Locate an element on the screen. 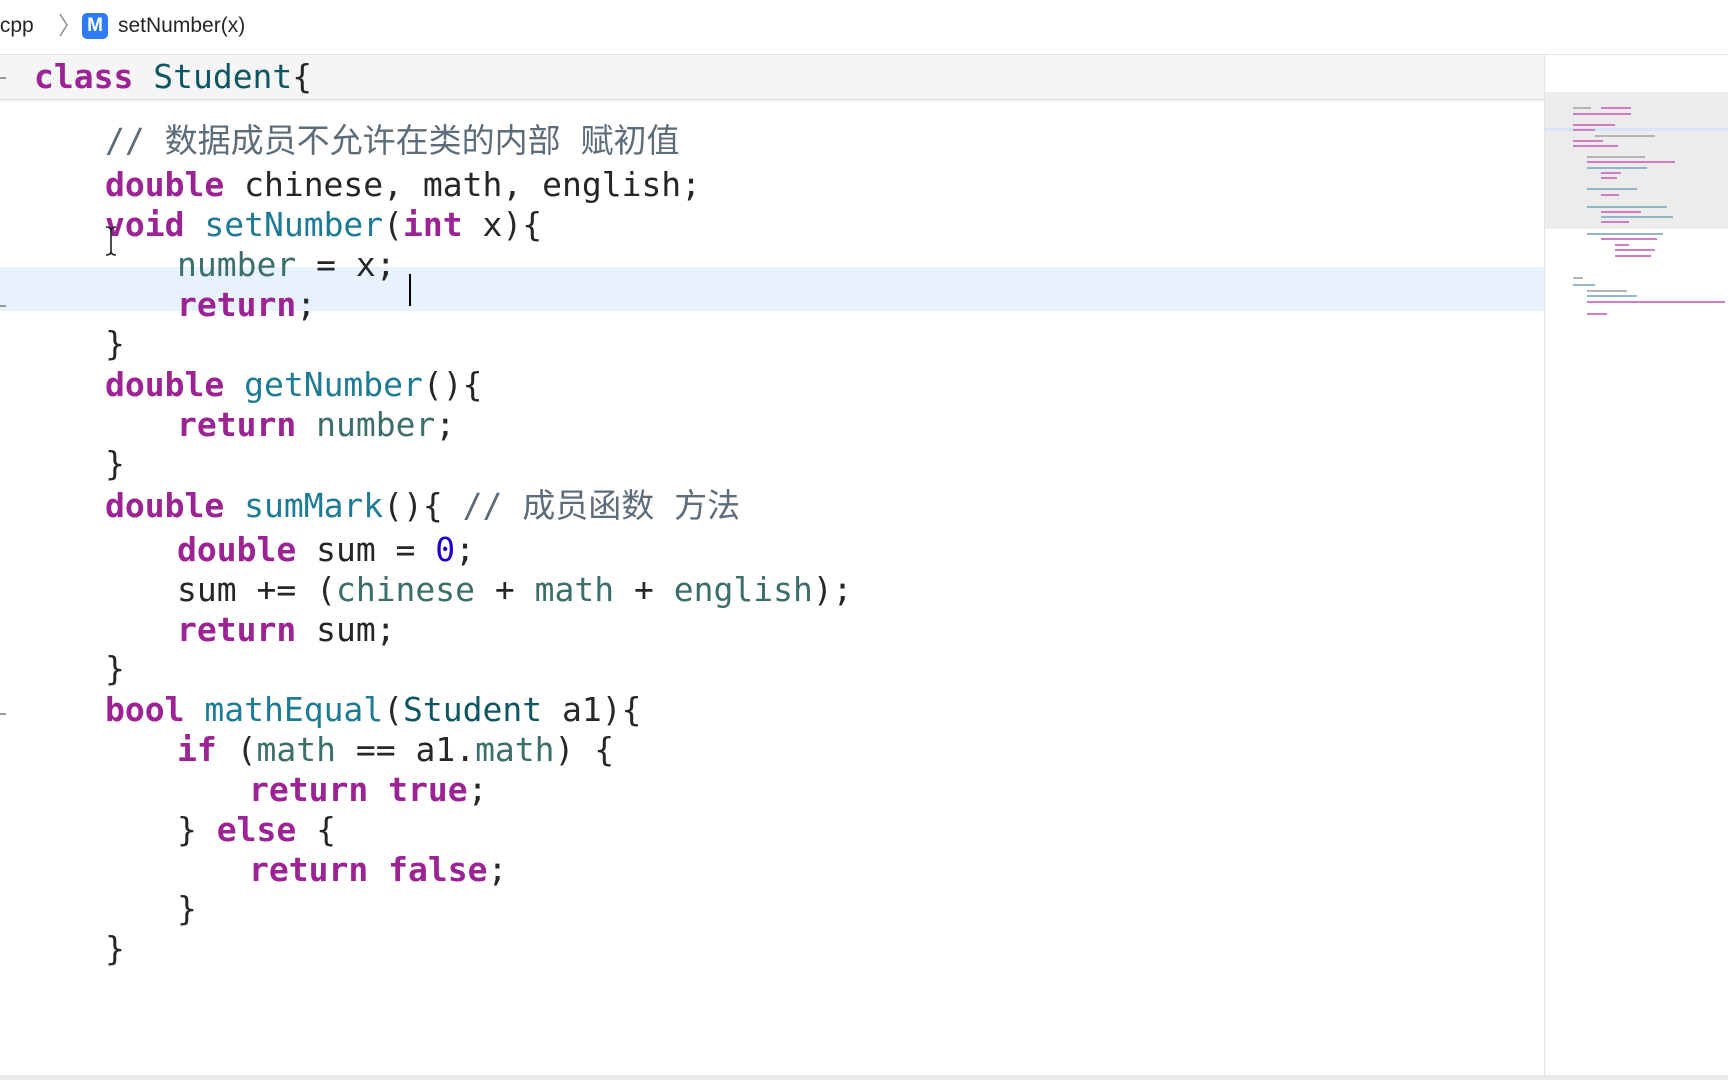 This screenshot has height=1080, width=1728. code-token: 0 is located at coordinates (445, 549).